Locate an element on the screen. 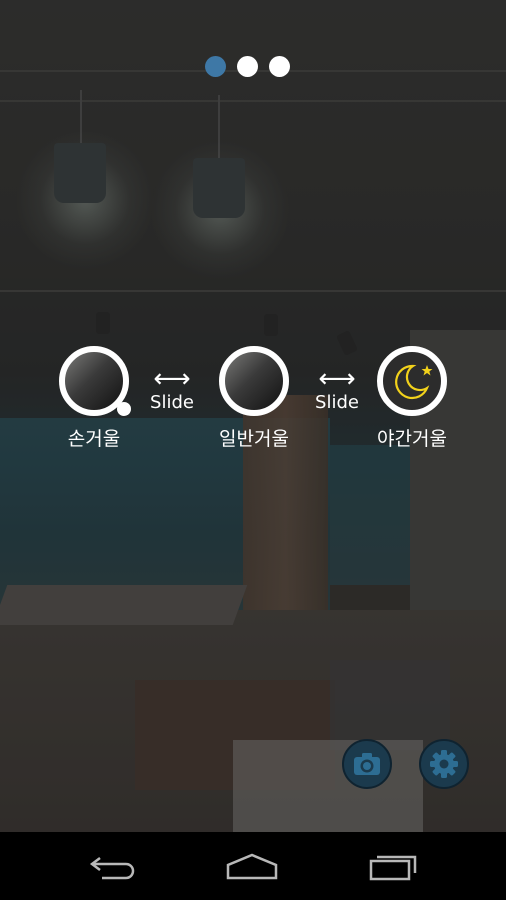 This screenshot has width=506, height=900. mode-label: 손거울 is located at coordinates (94, 439).